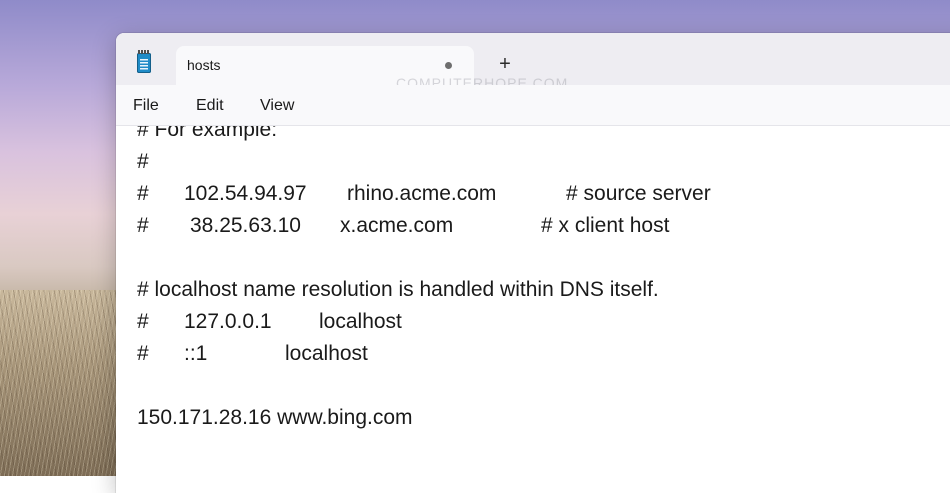 The height and width of the screenshot is (493, 950). I want to click on new-tab-button: +, so click(505, 65).